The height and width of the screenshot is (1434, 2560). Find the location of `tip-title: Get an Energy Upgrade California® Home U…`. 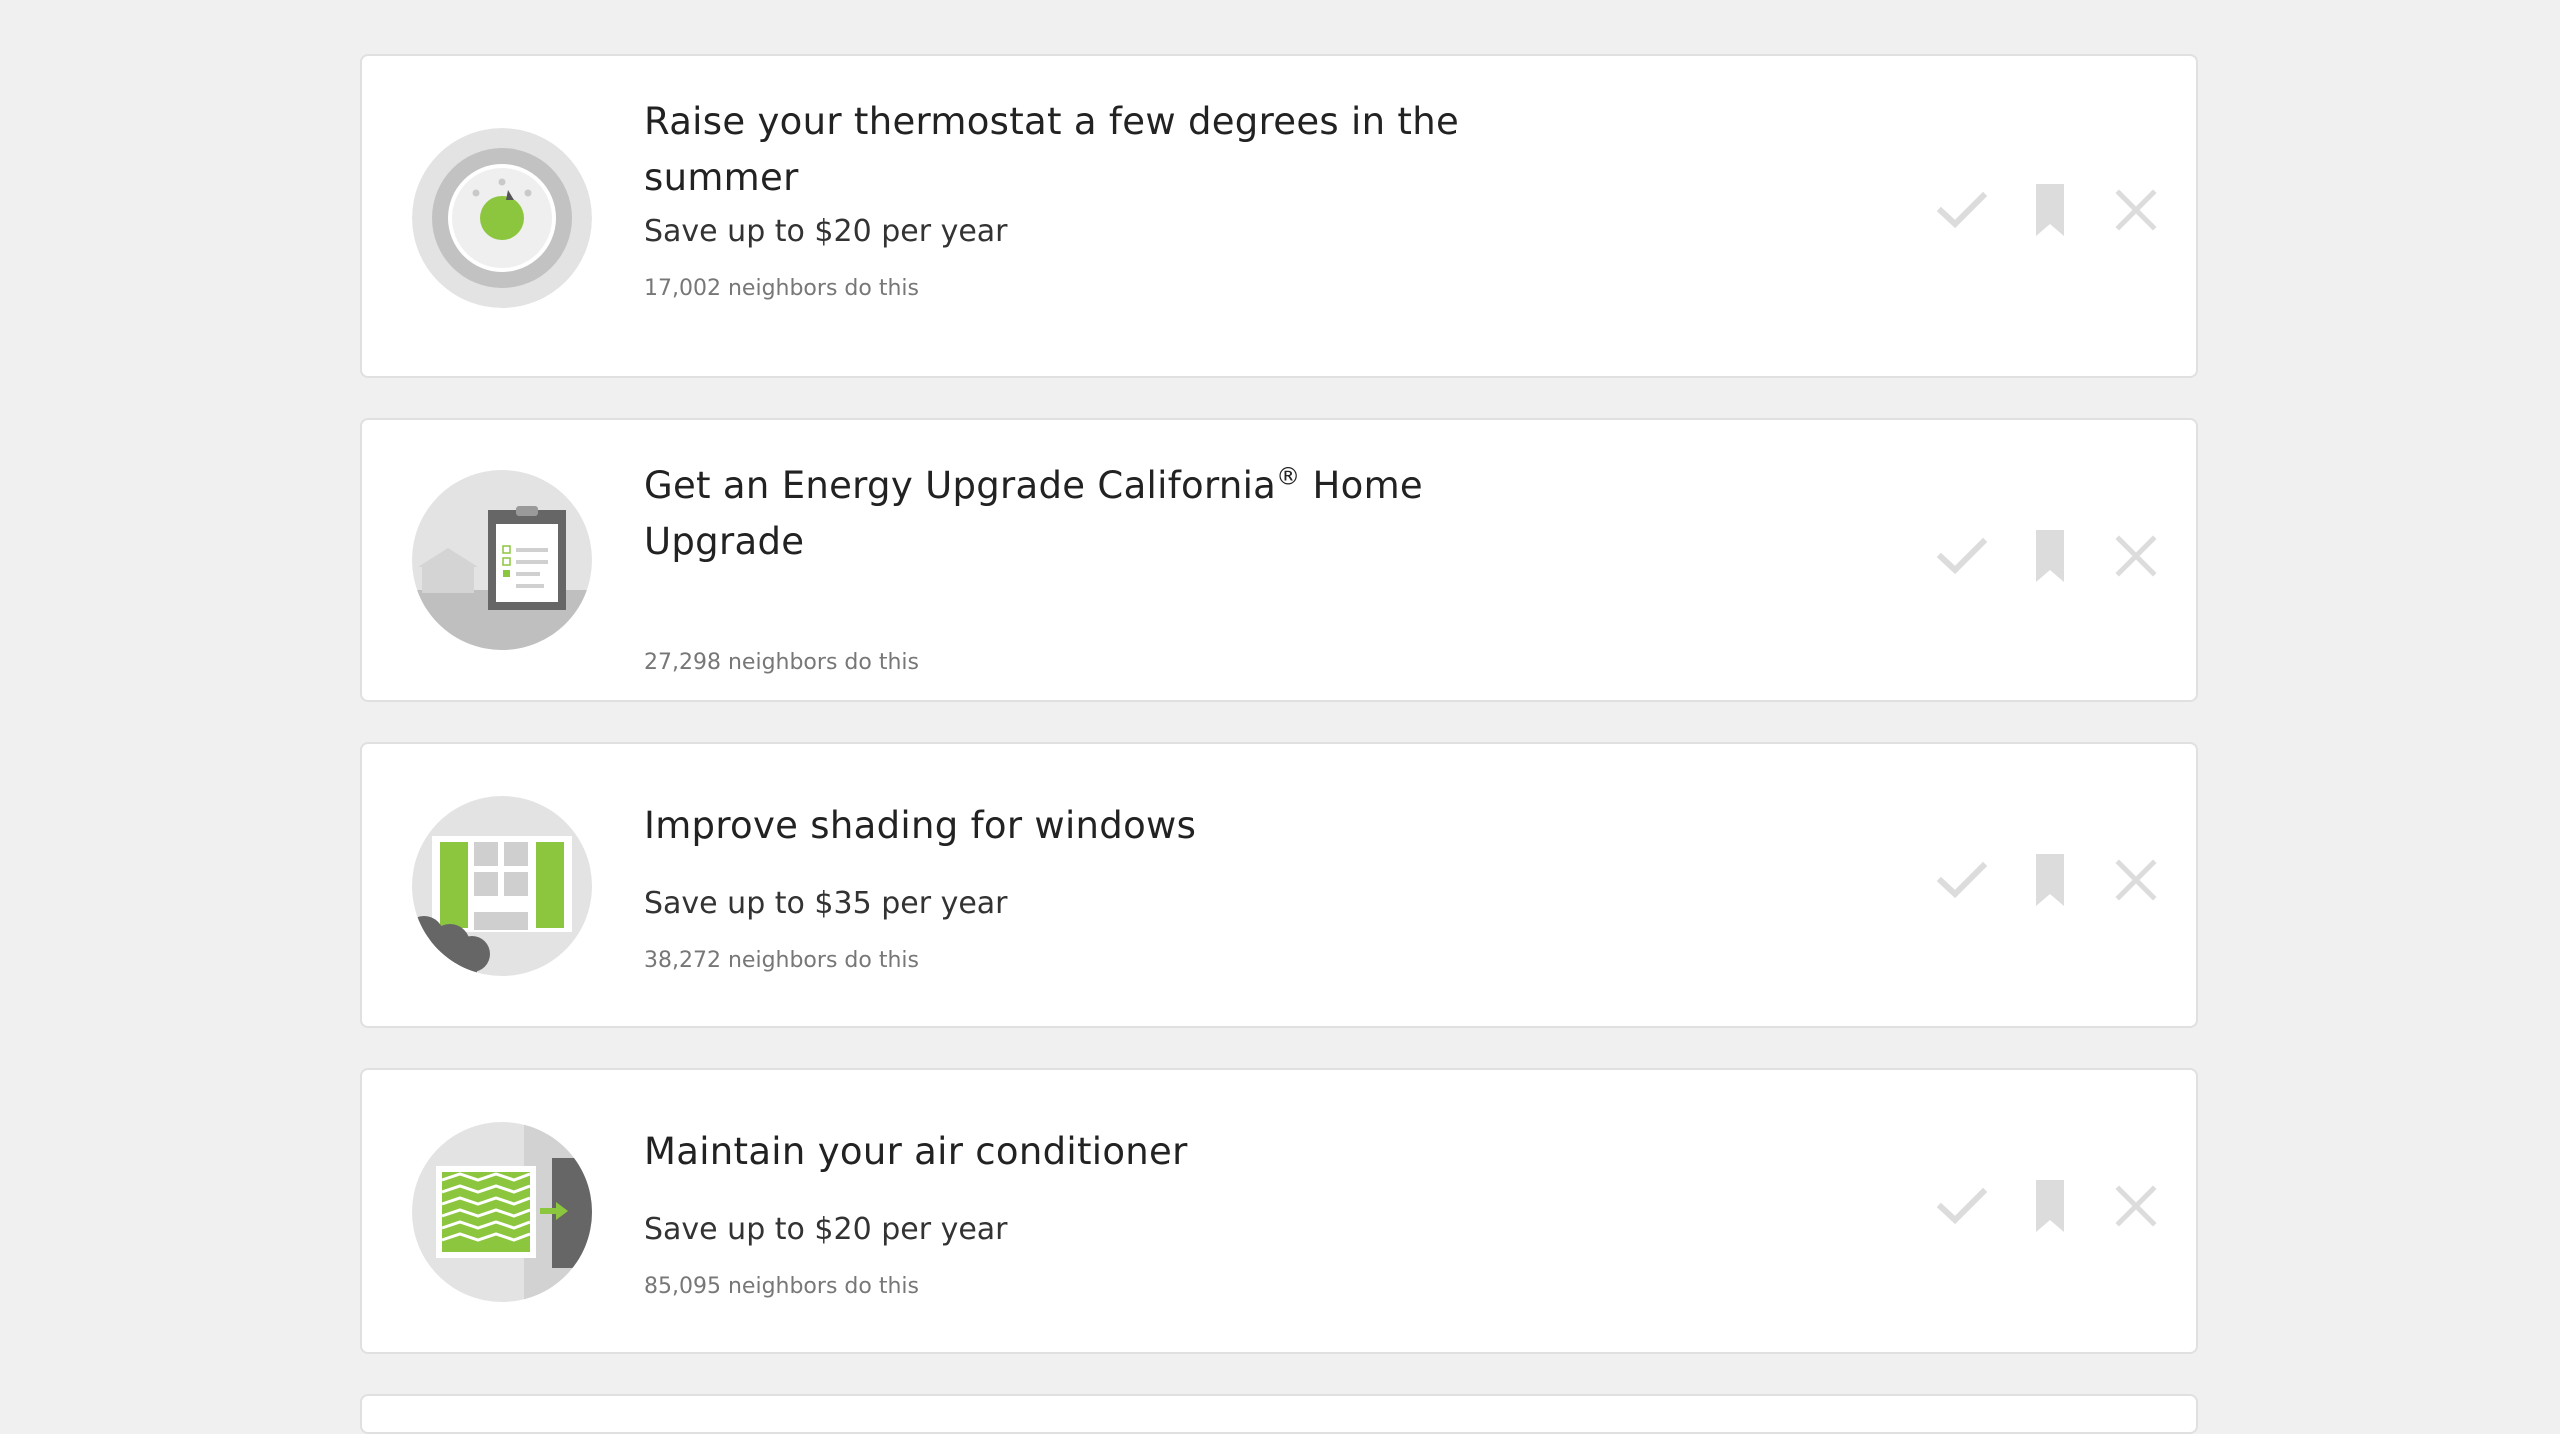

tip-title: Get an Energy Upgrade California® Home U… is located at coordinates (1069, 514).